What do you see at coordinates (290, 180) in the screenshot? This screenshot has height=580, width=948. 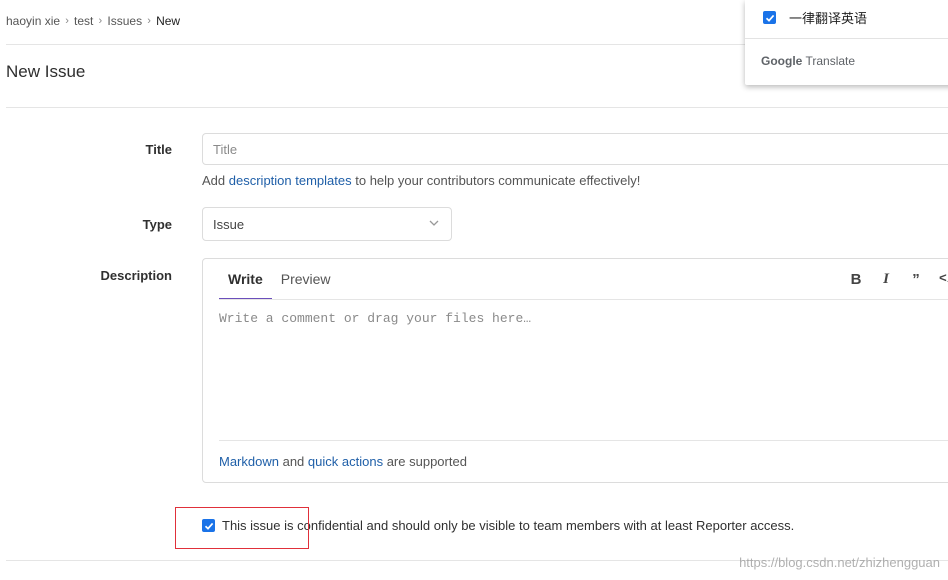 I see `description-templates-link: description templates` at bounding box center [290, 180].